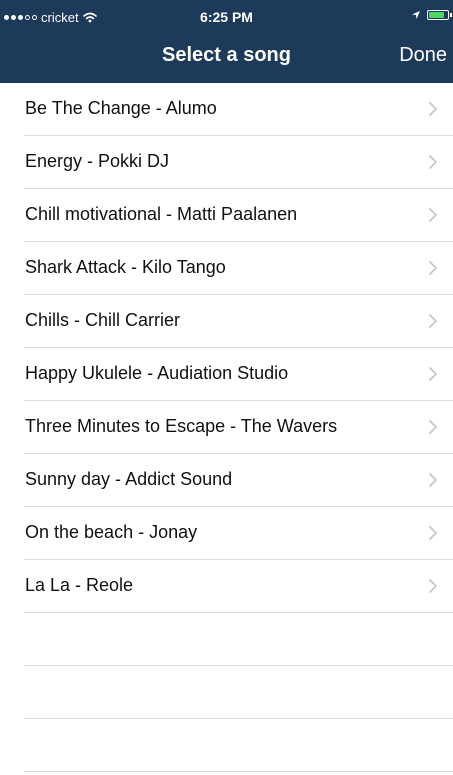 The width and height of the screenshot is (453, 775). Describe the element at coordinates (79, 585) in the screenshot. I see `song-label: La La - Reole` at that location.